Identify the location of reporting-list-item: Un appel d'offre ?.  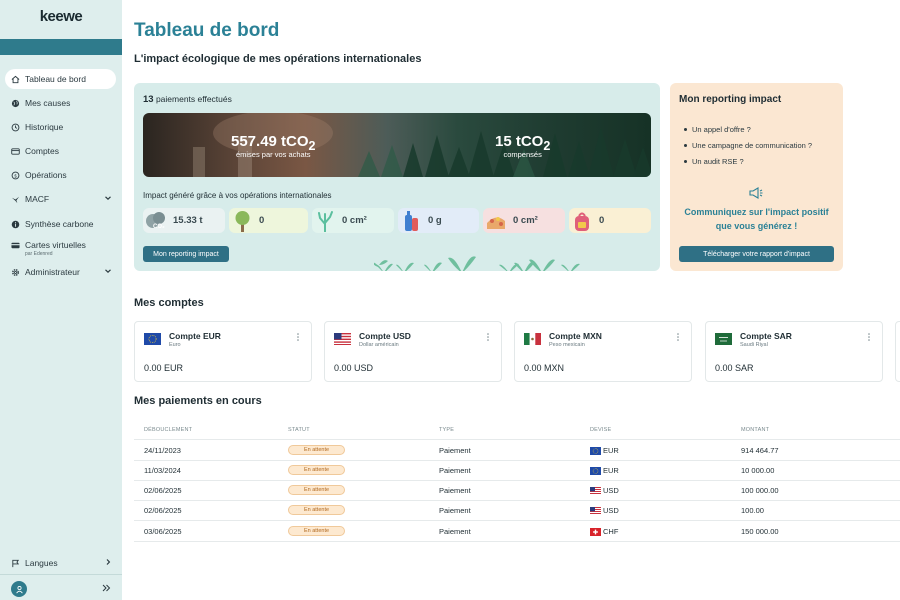
(748, 133).